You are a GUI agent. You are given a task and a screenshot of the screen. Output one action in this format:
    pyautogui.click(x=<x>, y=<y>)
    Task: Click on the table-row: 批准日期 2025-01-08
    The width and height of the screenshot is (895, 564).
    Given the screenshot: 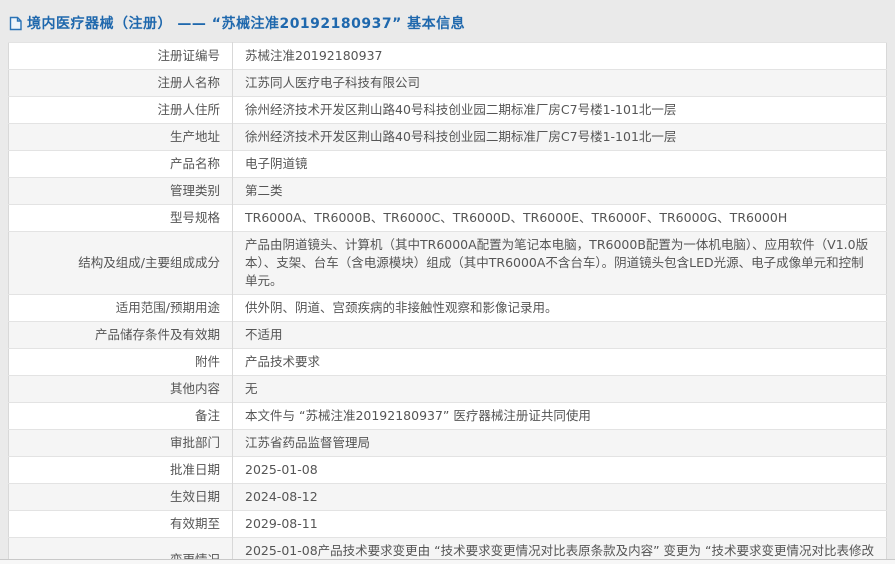 What is the action you would take?
    pyautogui.click(x=447, y=470)
    